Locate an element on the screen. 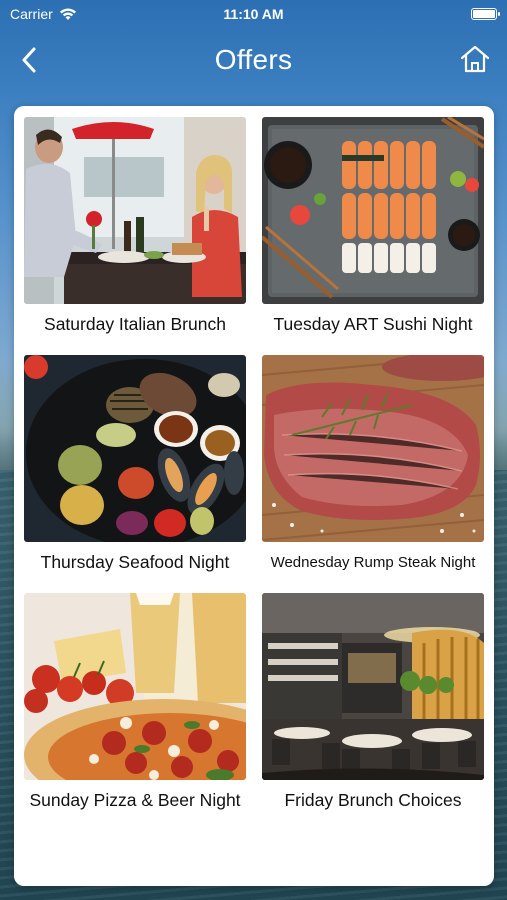  offer-card-wednesday-rump-steak-night: Wednesday Rump Steak Night is located at coordinates (373, 474).